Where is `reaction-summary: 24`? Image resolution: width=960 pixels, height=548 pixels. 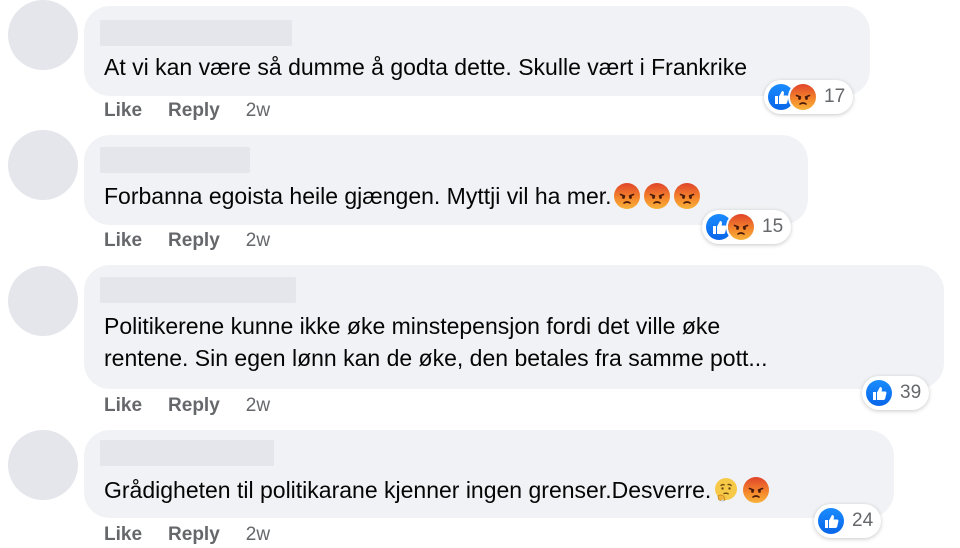 reaction-summary: 24 is located at coordinates (848, 521).